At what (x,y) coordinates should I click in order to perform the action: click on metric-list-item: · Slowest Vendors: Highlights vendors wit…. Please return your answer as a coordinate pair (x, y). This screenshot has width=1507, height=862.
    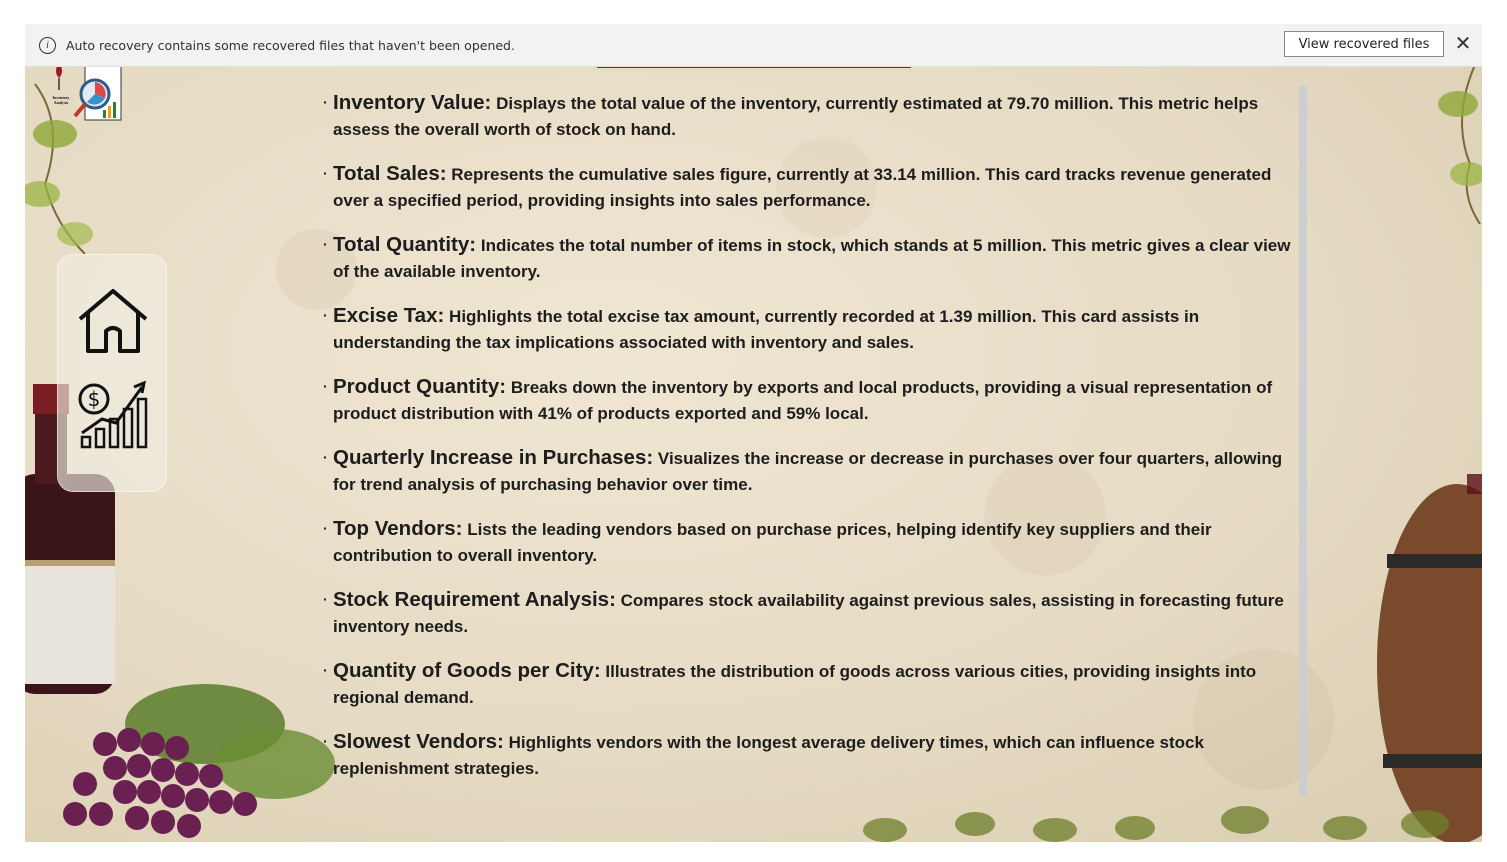
    Looking at the image, I should click on (813, 755).